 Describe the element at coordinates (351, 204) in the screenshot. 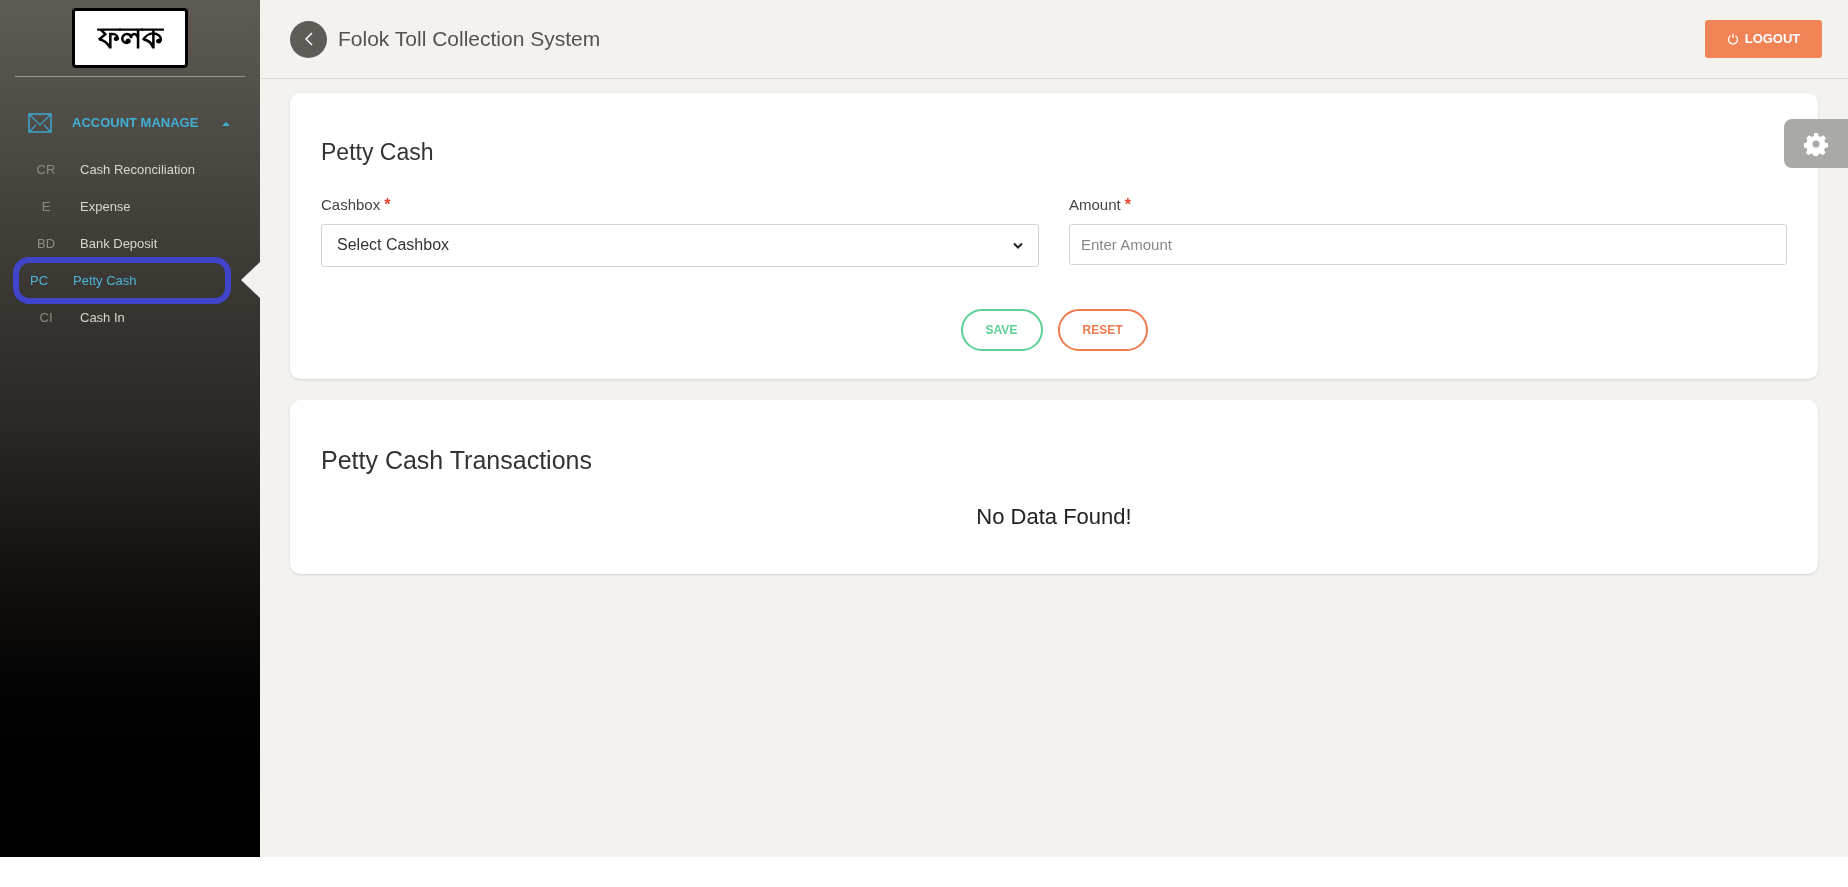

I see `field-label: Cashbox` at that location.